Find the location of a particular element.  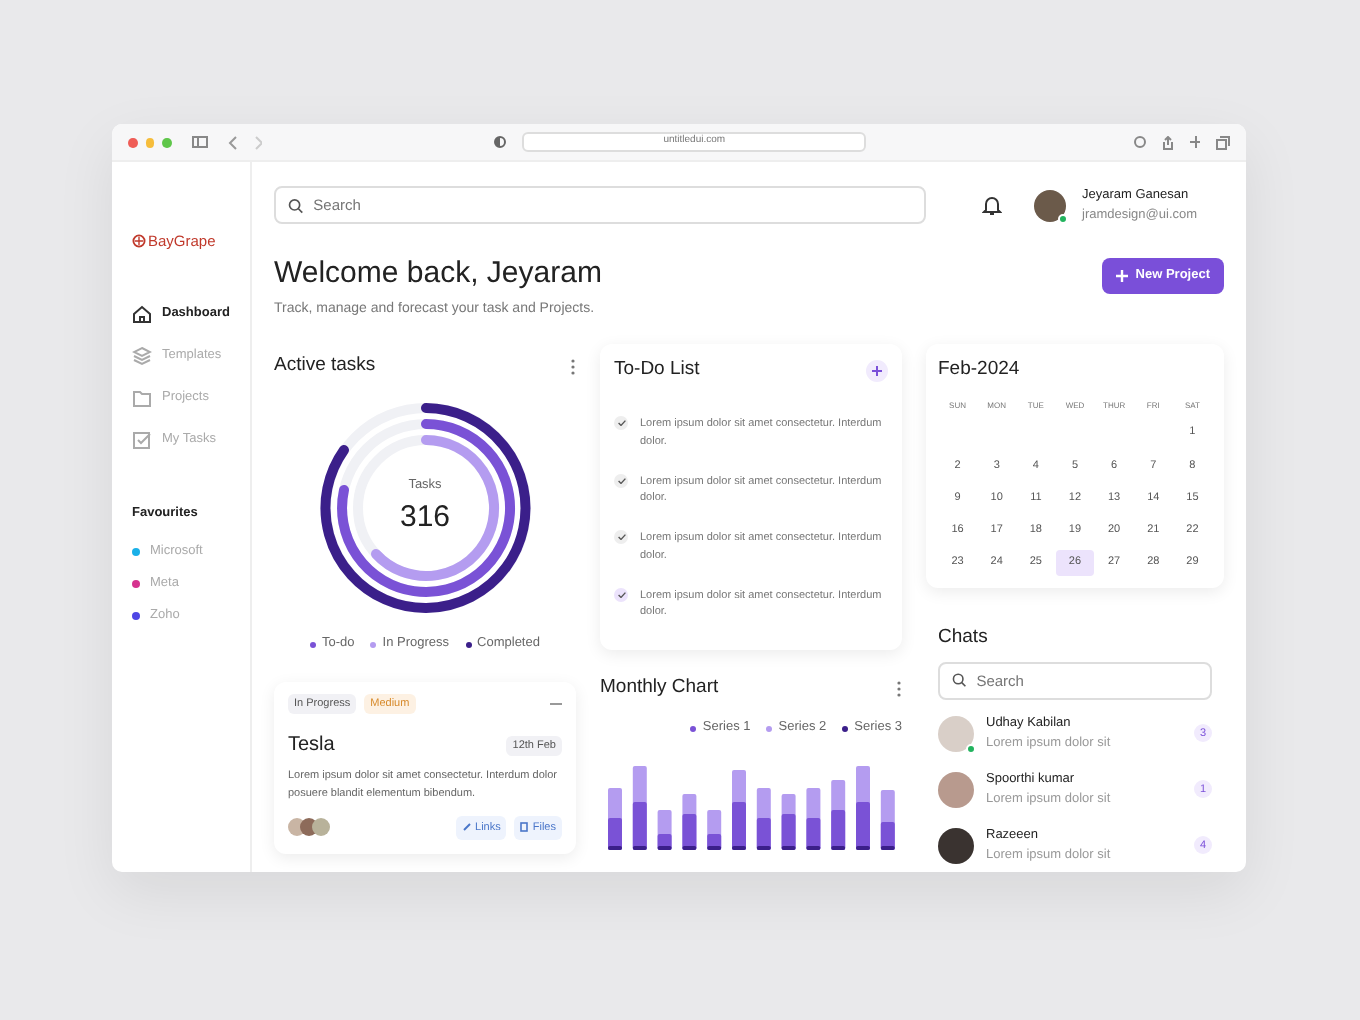

card-title: Active tasks is located at coordinates (325, 366).